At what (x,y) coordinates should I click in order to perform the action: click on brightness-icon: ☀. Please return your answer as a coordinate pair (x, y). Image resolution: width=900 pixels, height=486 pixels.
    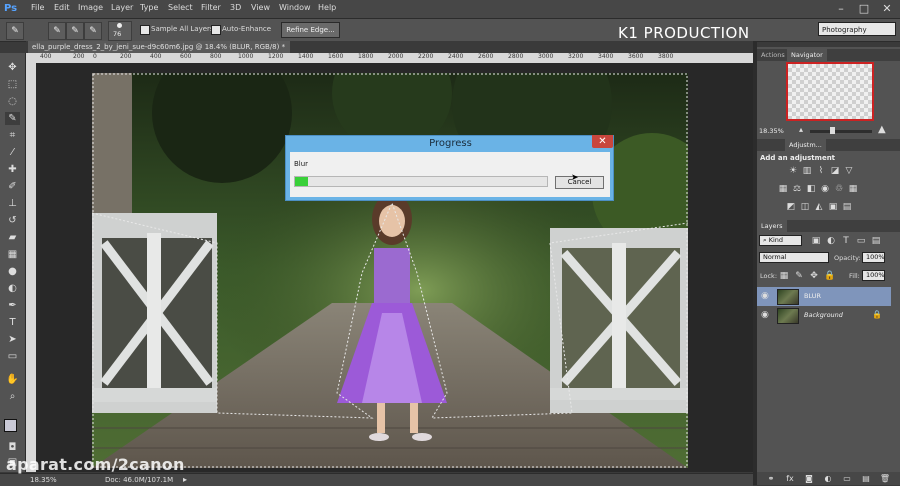
    Looking at the image, I should click on (793, 171).